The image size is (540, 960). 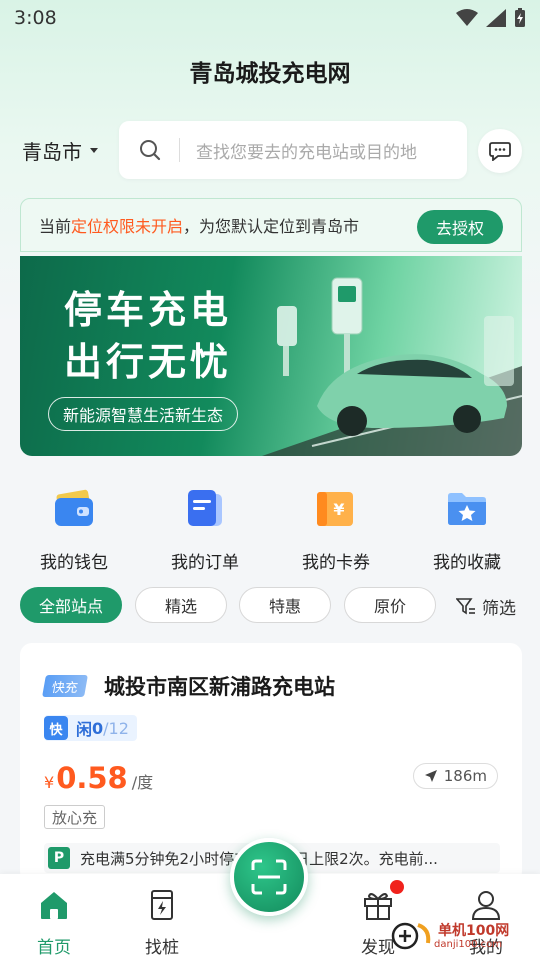 I want to click on chip-all-stations: 全部站点, so click(x=71, y=605).